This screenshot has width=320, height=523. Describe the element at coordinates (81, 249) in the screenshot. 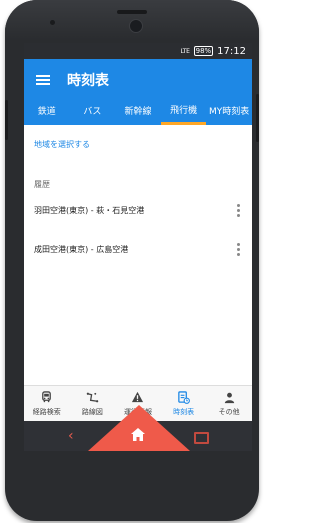

I see `history-route: 成田空港(東京) - 広島空港` at that location.